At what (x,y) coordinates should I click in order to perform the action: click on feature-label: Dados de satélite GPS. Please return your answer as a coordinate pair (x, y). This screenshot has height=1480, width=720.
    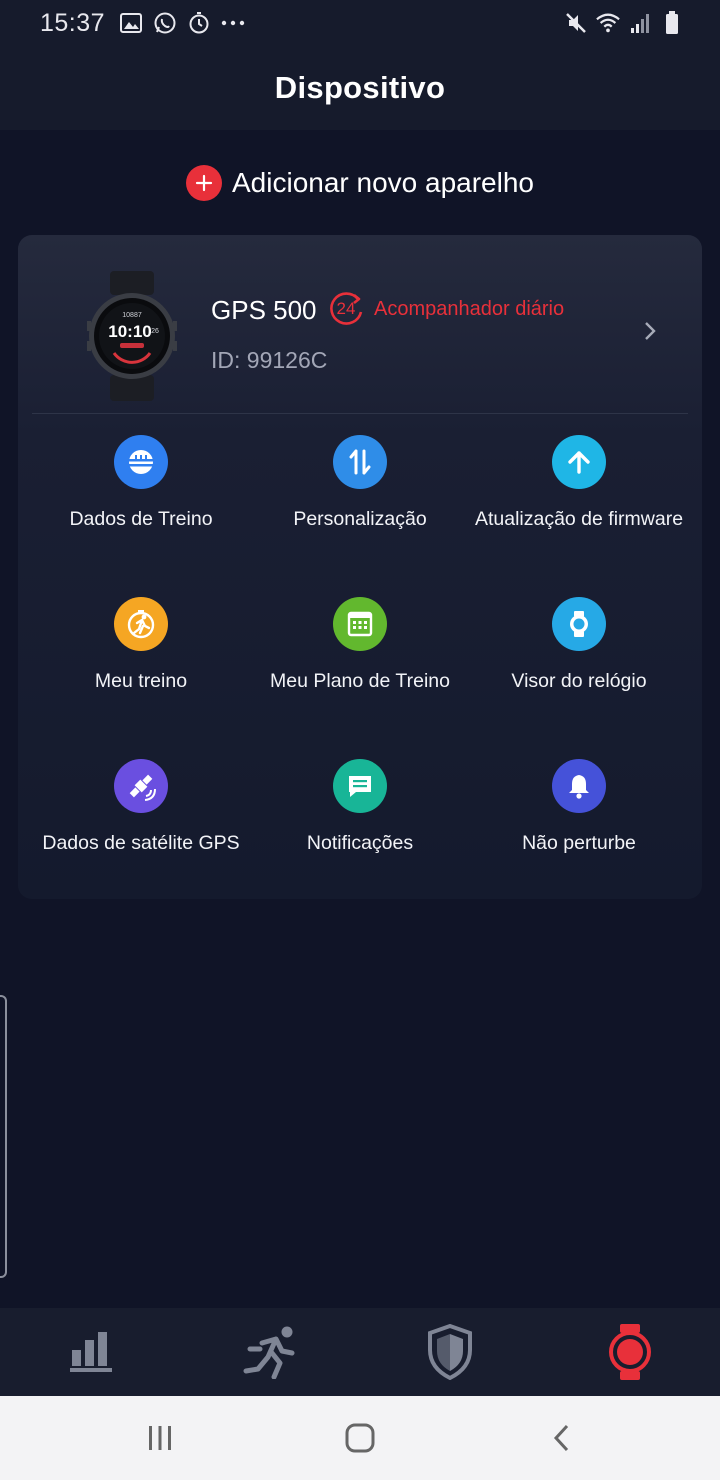
    Looking at the image, I should click on (141, 843).